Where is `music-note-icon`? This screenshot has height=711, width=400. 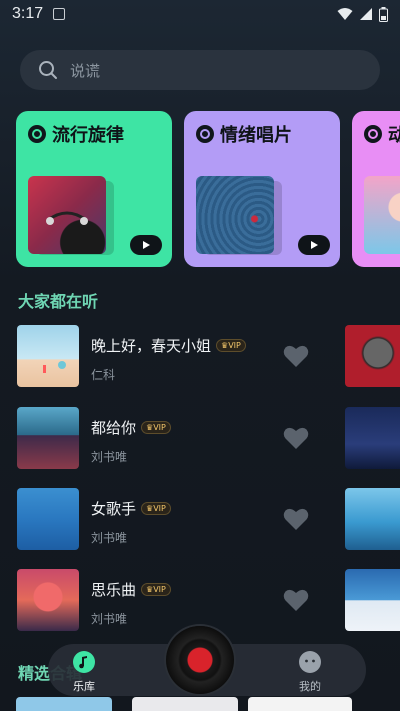 music-note-icon is located at coordinates (84, 662).